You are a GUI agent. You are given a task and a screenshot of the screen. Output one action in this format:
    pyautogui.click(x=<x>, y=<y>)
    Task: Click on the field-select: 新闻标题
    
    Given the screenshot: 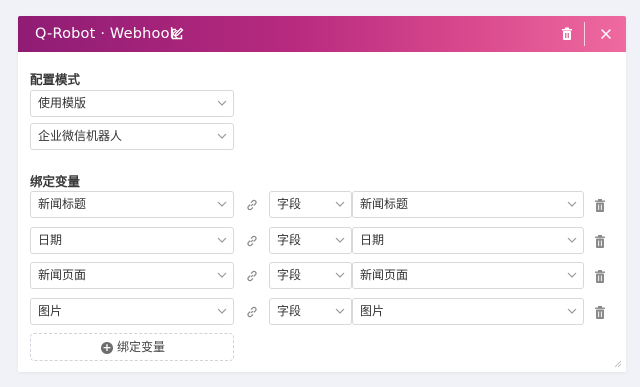 What is the action you would take?
    pyautogui.click(x=468, y=204)
    